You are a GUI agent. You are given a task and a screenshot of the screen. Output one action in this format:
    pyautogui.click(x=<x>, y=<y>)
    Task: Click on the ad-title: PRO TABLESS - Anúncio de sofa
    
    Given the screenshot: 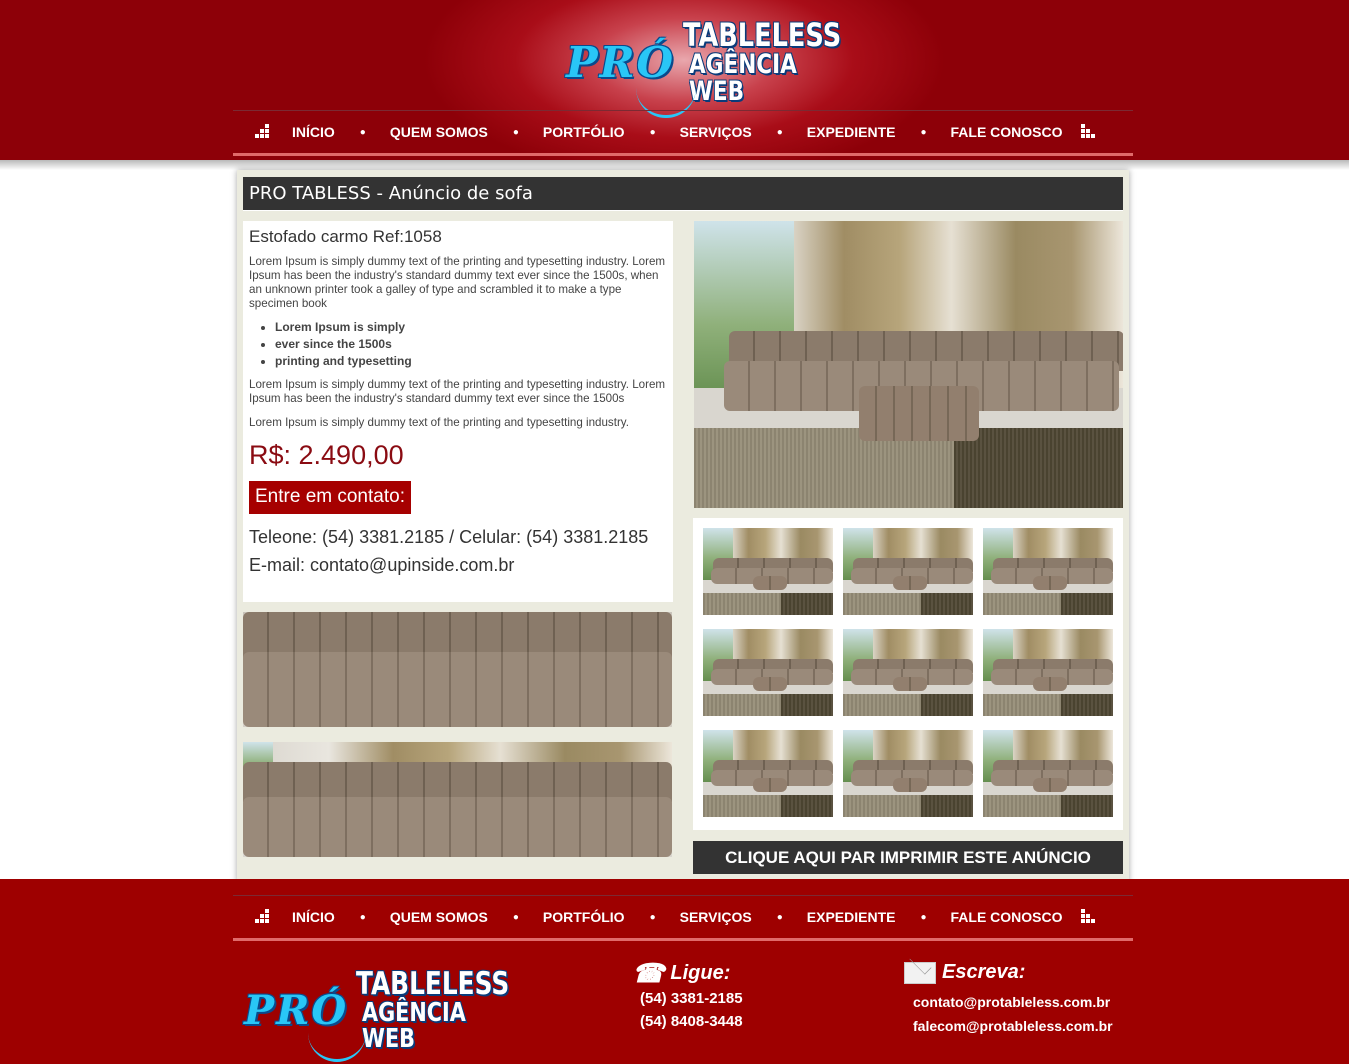 What is the action you would take?
    pyautogui.click(x=683, y=194)
    